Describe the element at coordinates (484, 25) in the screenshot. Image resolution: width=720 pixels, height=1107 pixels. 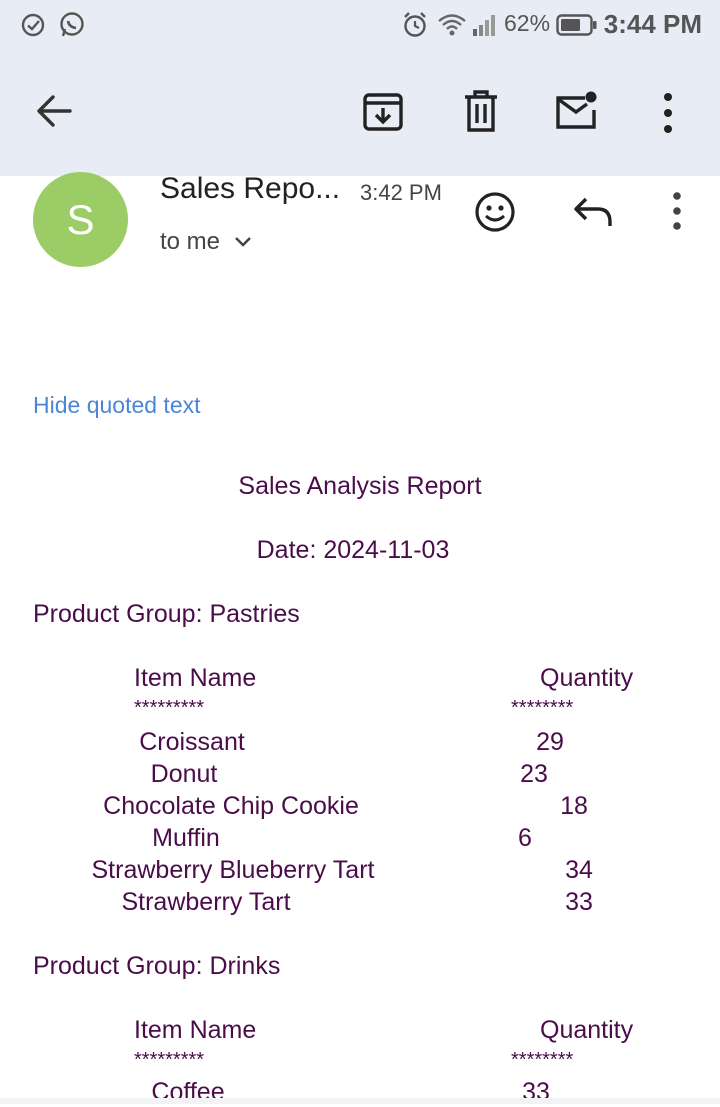
I see `signal-icon` at that location.